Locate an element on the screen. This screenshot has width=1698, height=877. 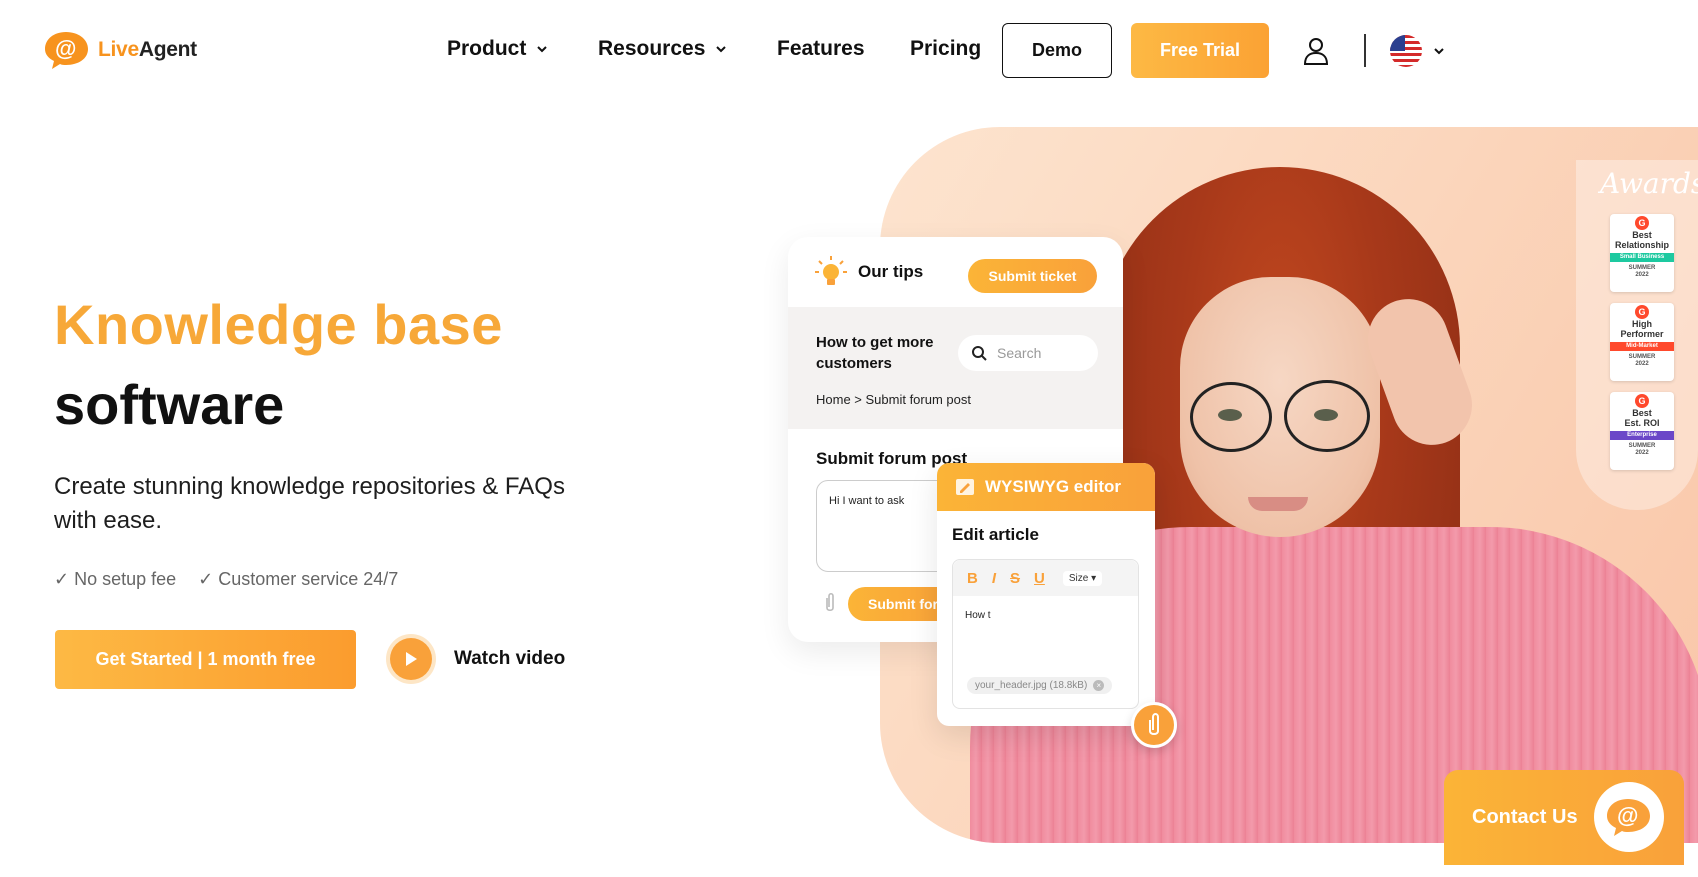
contact-us-widget: Contact Us @ is located at coordinates (1564, 817).